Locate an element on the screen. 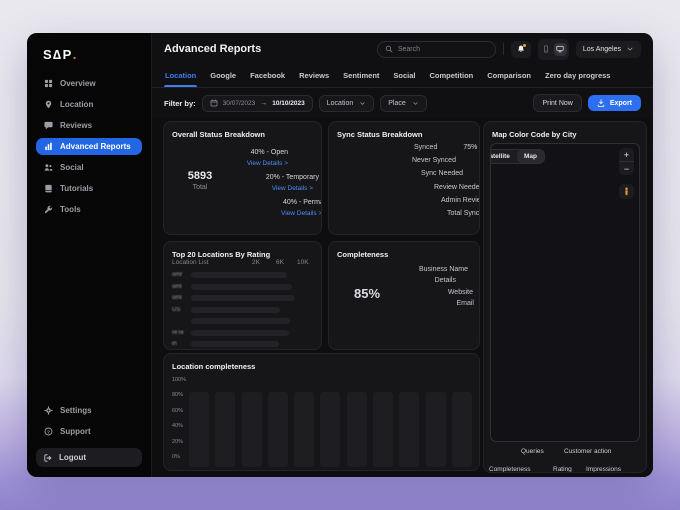  sidebar-item-advanced-reports: Advanced Reports is located at coordinates (89, 146).